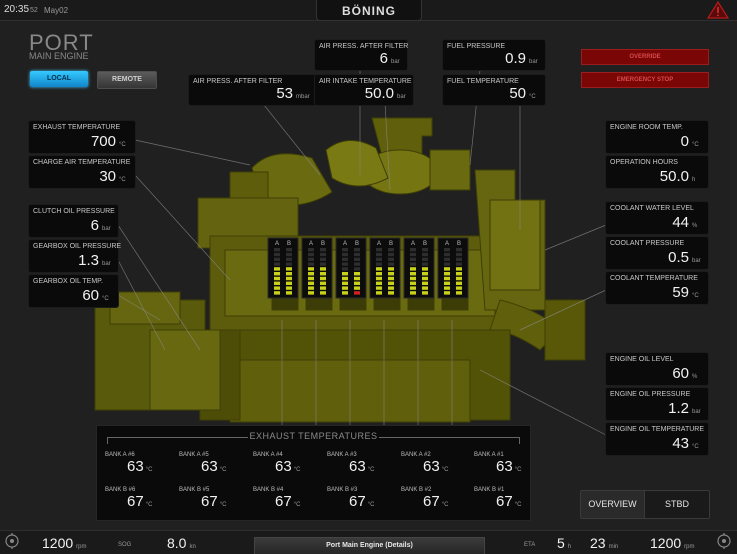  Describe the element at coordinates (73, 291) in the screenshot. I see `readout-gearbox-oil-temp: GEARBOX OIL TEMP. 60 °C` at that location.